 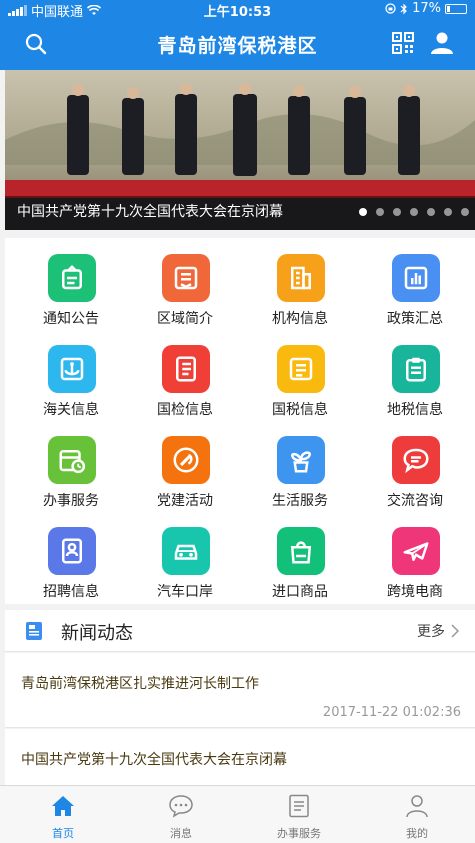 I want to click on grid-item-label: 交流咨询, so click(x=415, y=501).